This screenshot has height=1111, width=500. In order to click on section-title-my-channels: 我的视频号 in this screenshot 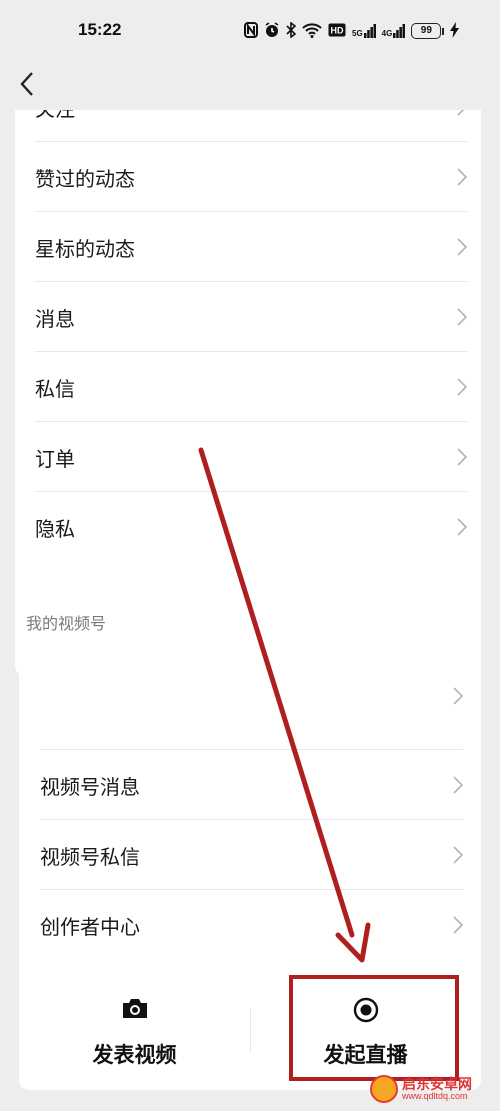, I will do `click(66, 623)`.